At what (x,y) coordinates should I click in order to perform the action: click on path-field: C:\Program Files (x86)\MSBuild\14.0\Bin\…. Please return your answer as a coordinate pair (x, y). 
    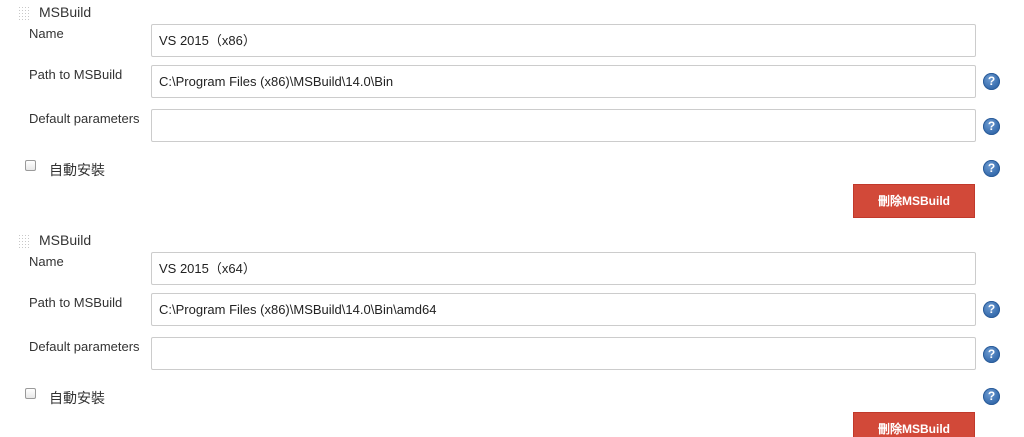
    Looking at the image, I should click on (563, 309).